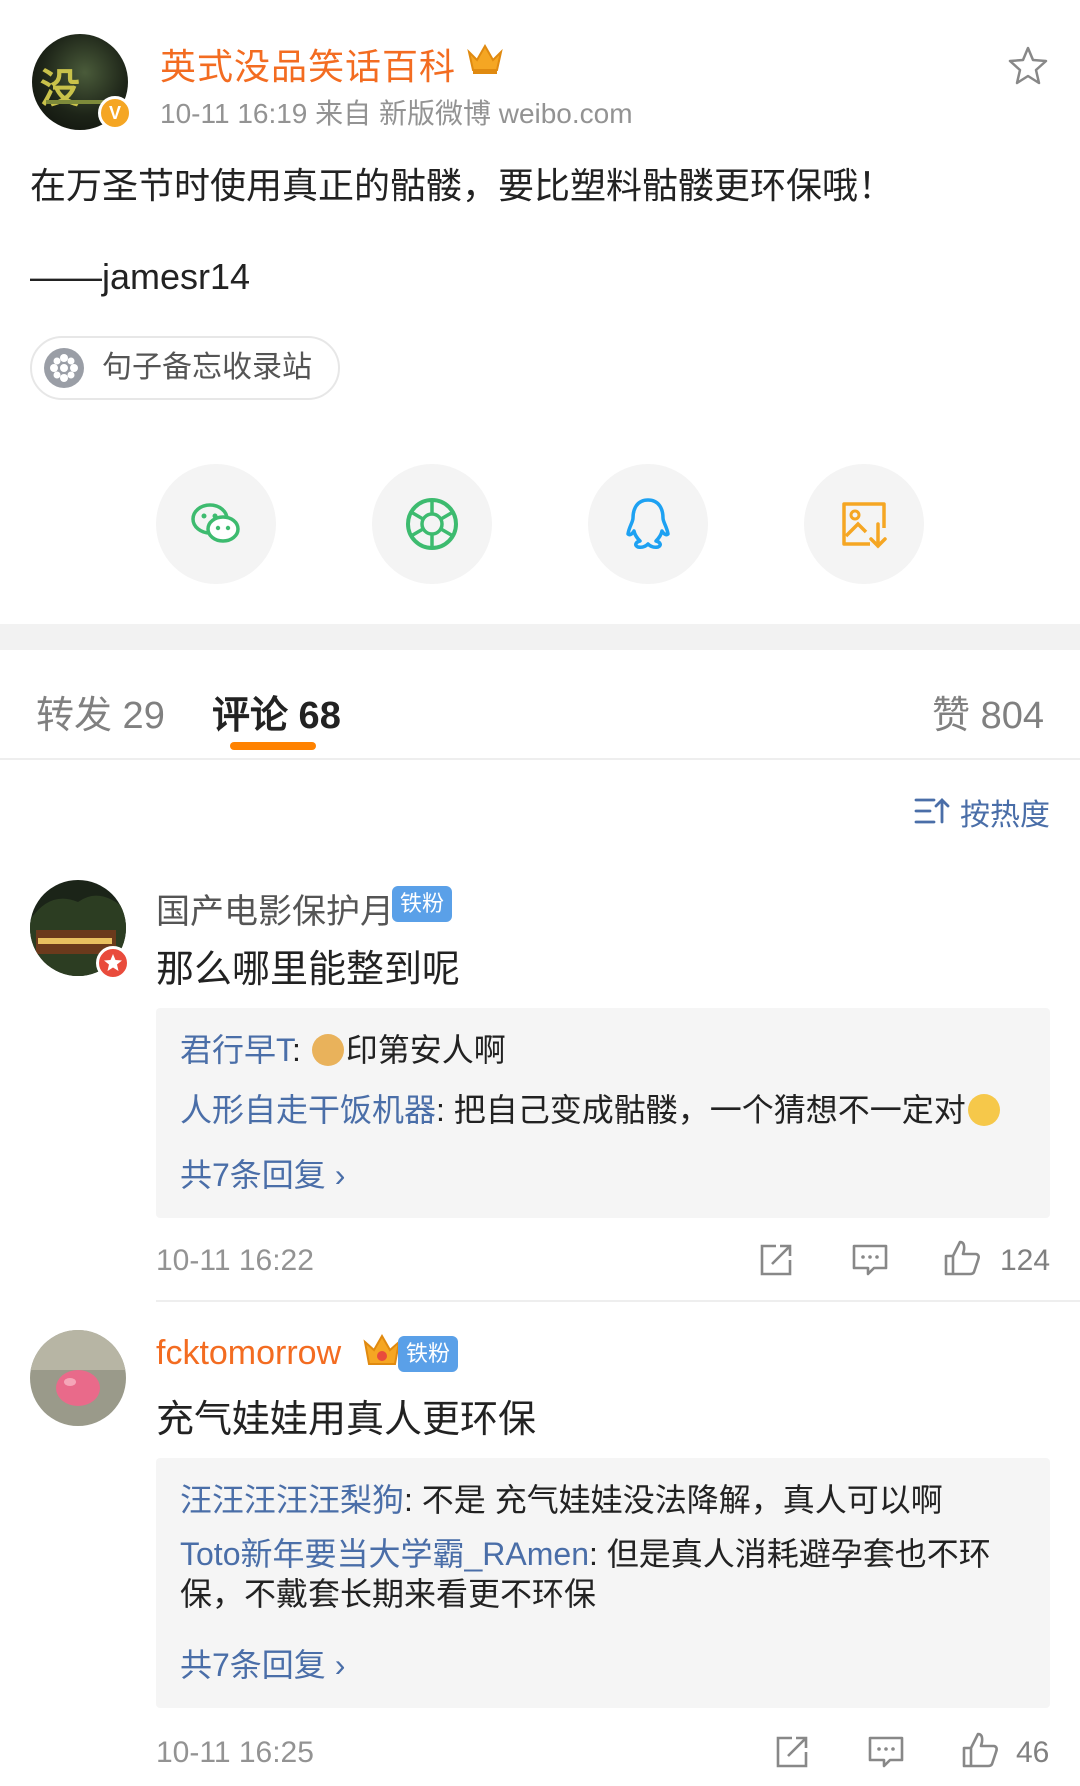  What do you see at coordinates (327, 1050) in the screenshot?
I see `doge-emoji-icon` at bounding box center [327, 1050].